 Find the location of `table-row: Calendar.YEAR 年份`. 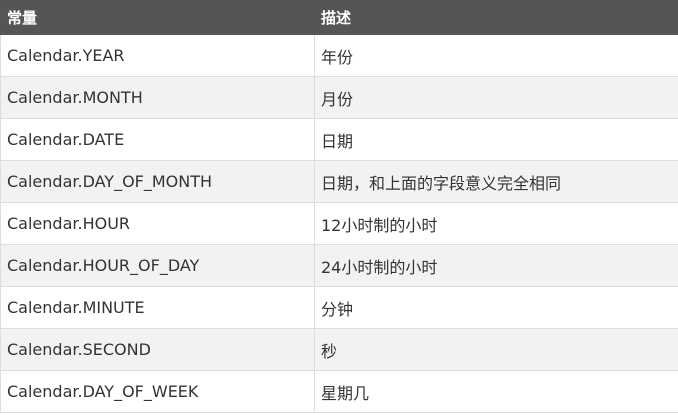

table-row: Calendar.YEAR 年份 is located at coordinates (339, 55).